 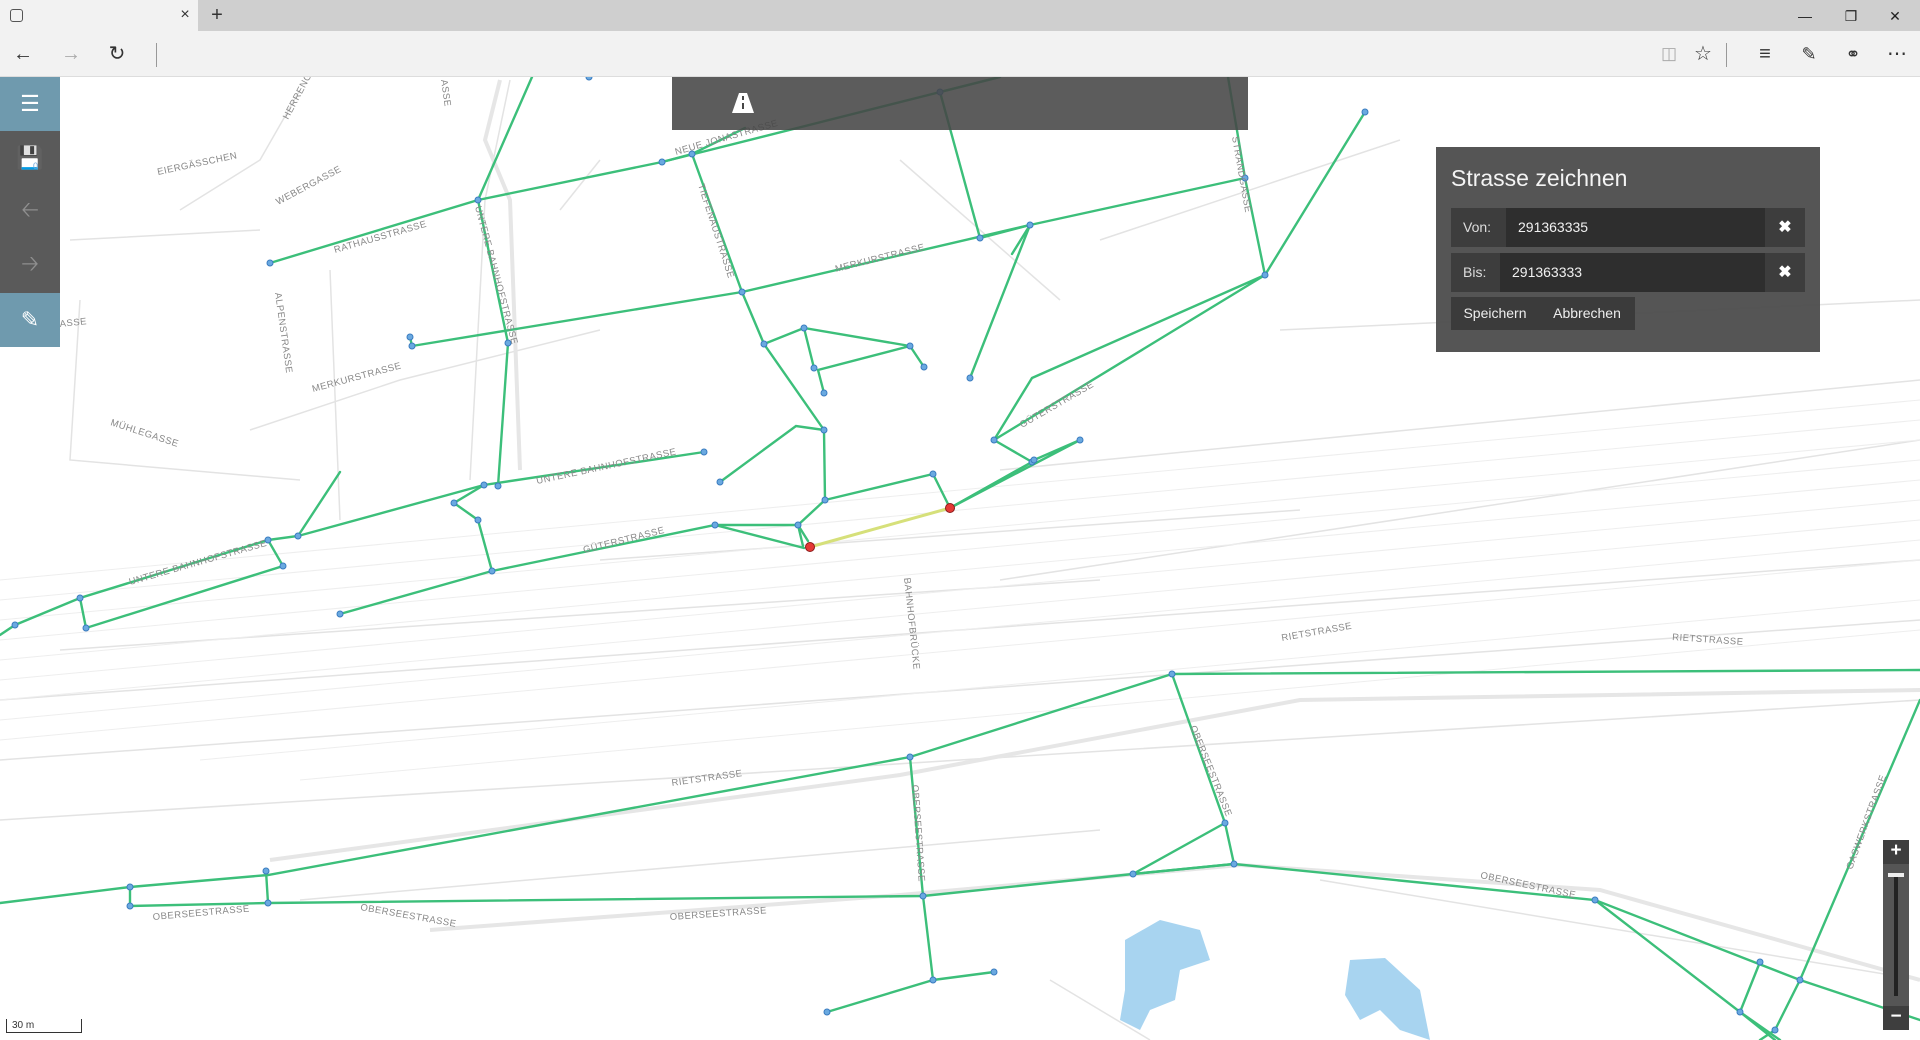 I want to click on map-label: TIEFENAUSTRASSE, so click(x=715, y=231).